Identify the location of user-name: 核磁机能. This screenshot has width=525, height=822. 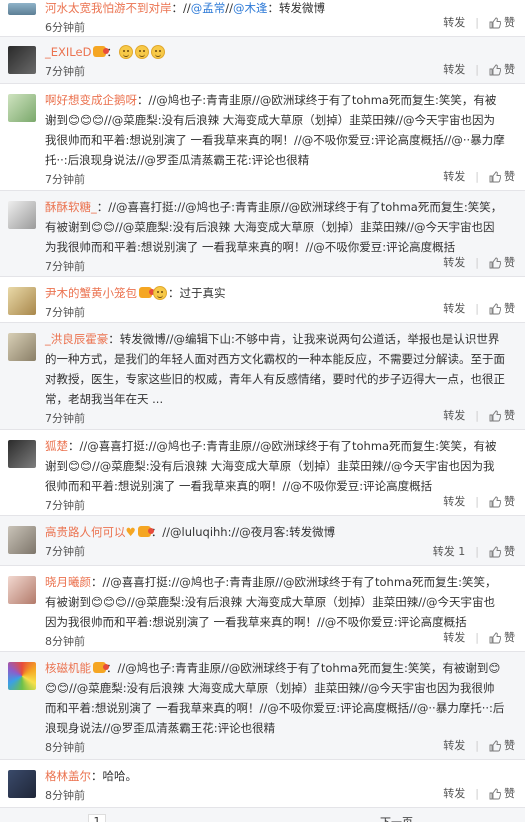
(68, 668).